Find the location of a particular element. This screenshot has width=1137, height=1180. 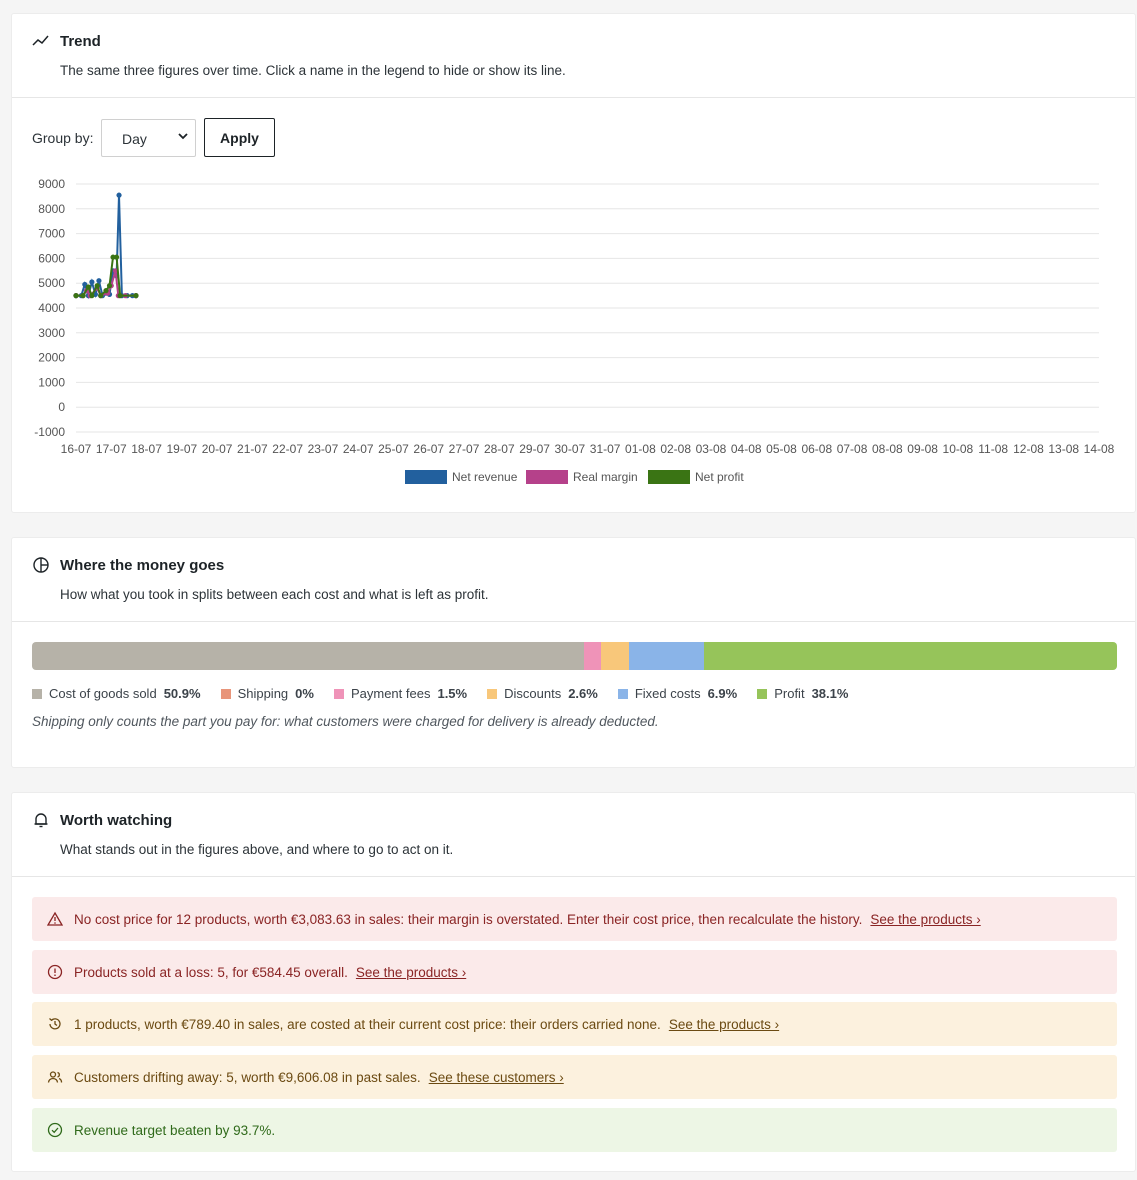

y-tick-label: 0 is located at coordinates (61, 407).